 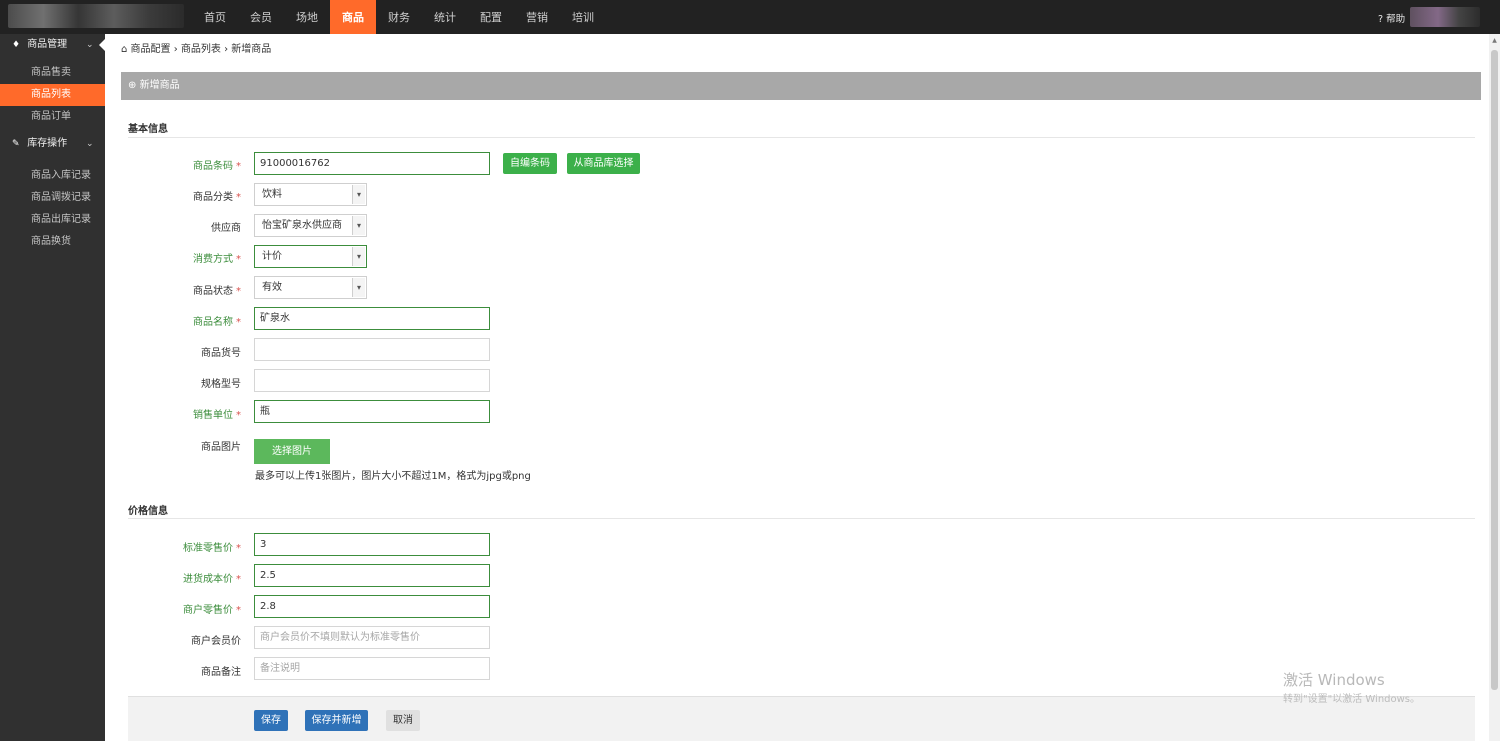 I want to click on sidebar-group-label: 库存操作, so click(x=47, y=143).